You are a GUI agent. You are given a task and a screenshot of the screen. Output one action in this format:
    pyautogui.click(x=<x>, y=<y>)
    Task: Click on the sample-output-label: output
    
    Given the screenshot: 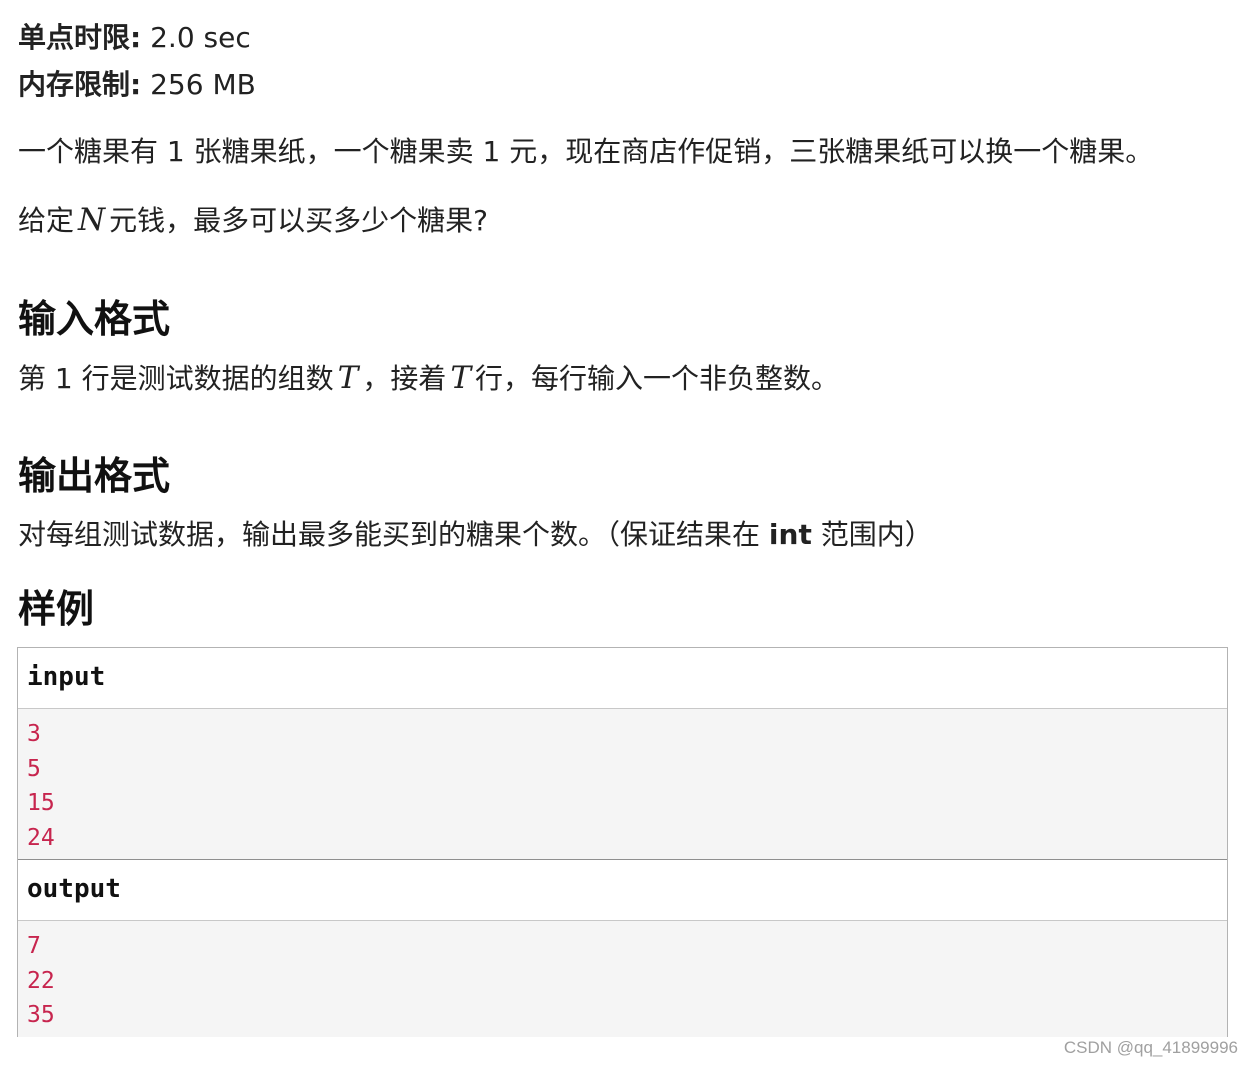 What is the action you would take?
    pyautogui.click(x=622, y=890)
    